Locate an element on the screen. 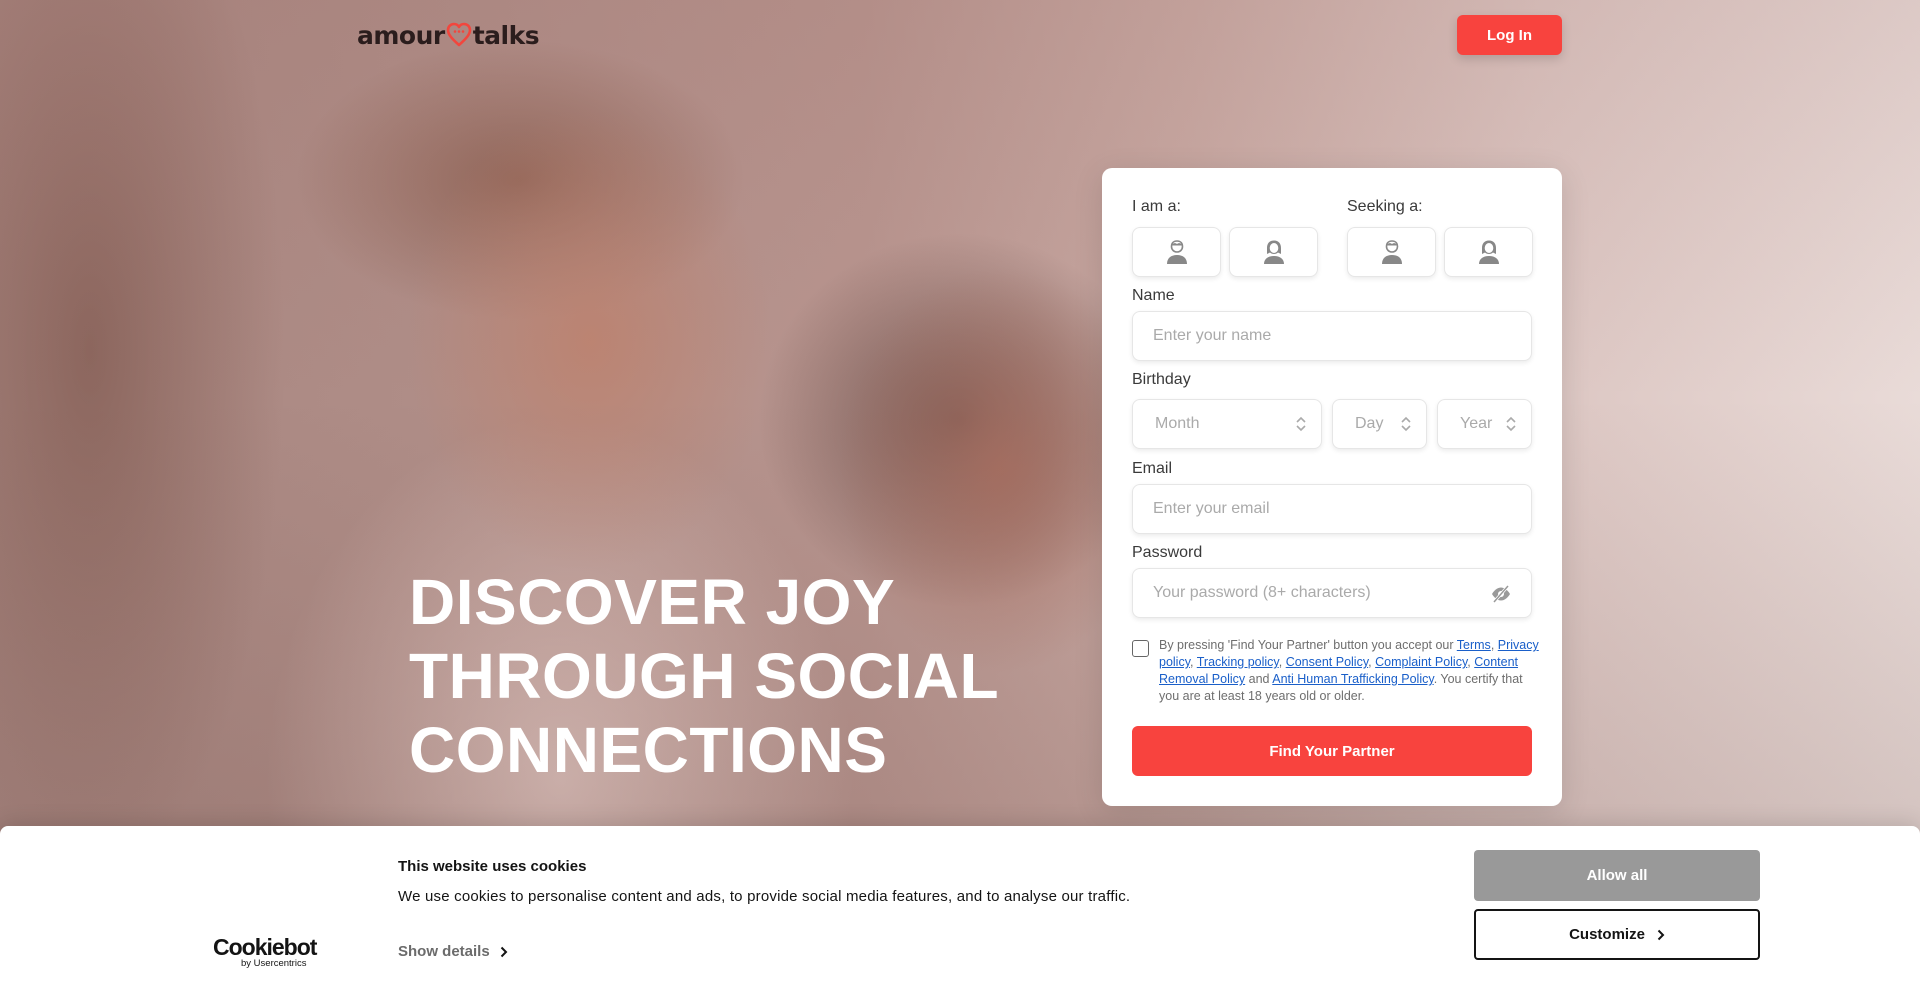  birthday-day-select: Day is located at coordinates (1379, 424).